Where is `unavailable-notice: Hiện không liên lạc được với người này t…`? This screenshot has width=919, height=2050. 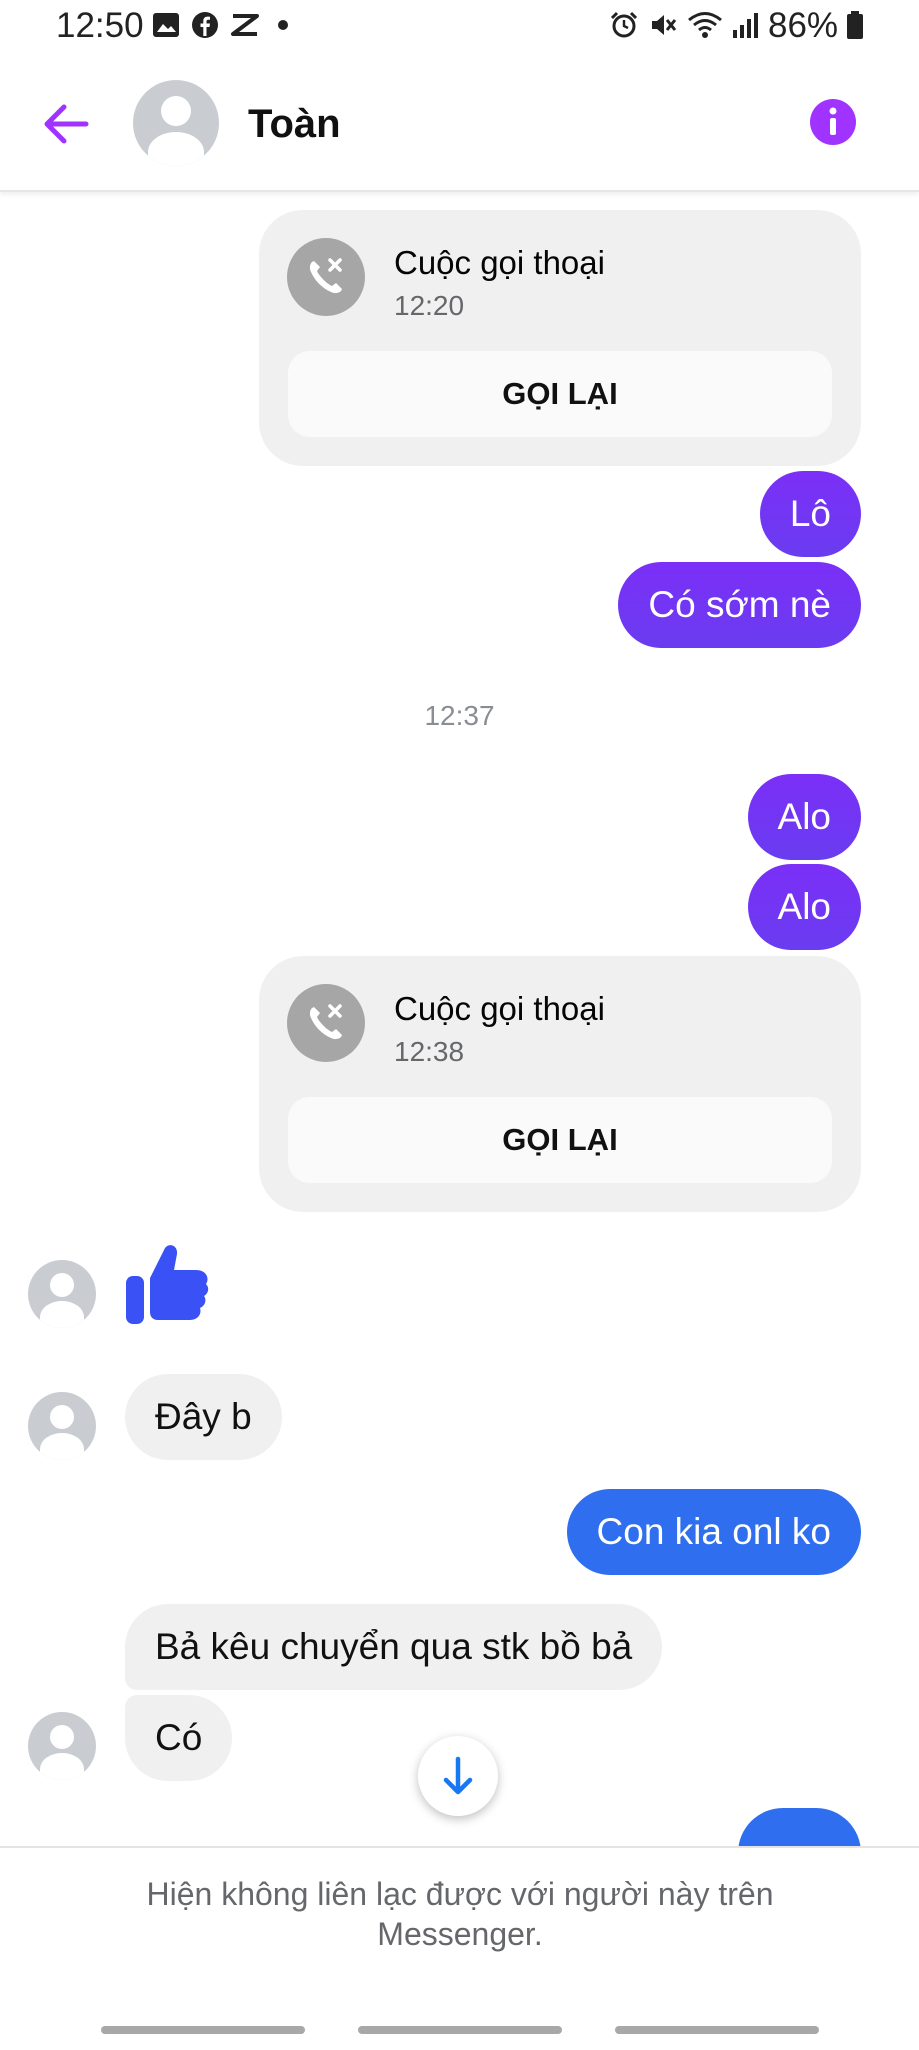
unavailable-notice: Hiện không liên lạc được với người này t… is located at coordinates (460, 1914).